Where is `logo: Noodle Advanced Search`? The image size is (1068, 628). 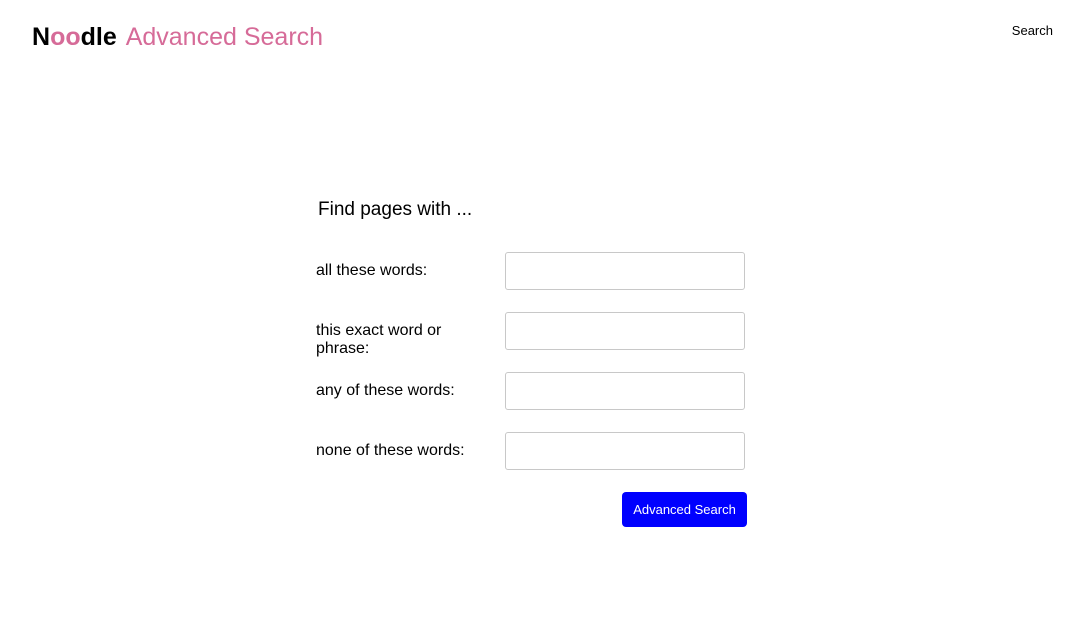
logo: Noodle Advanced Search is located at coordinates (177, 37).